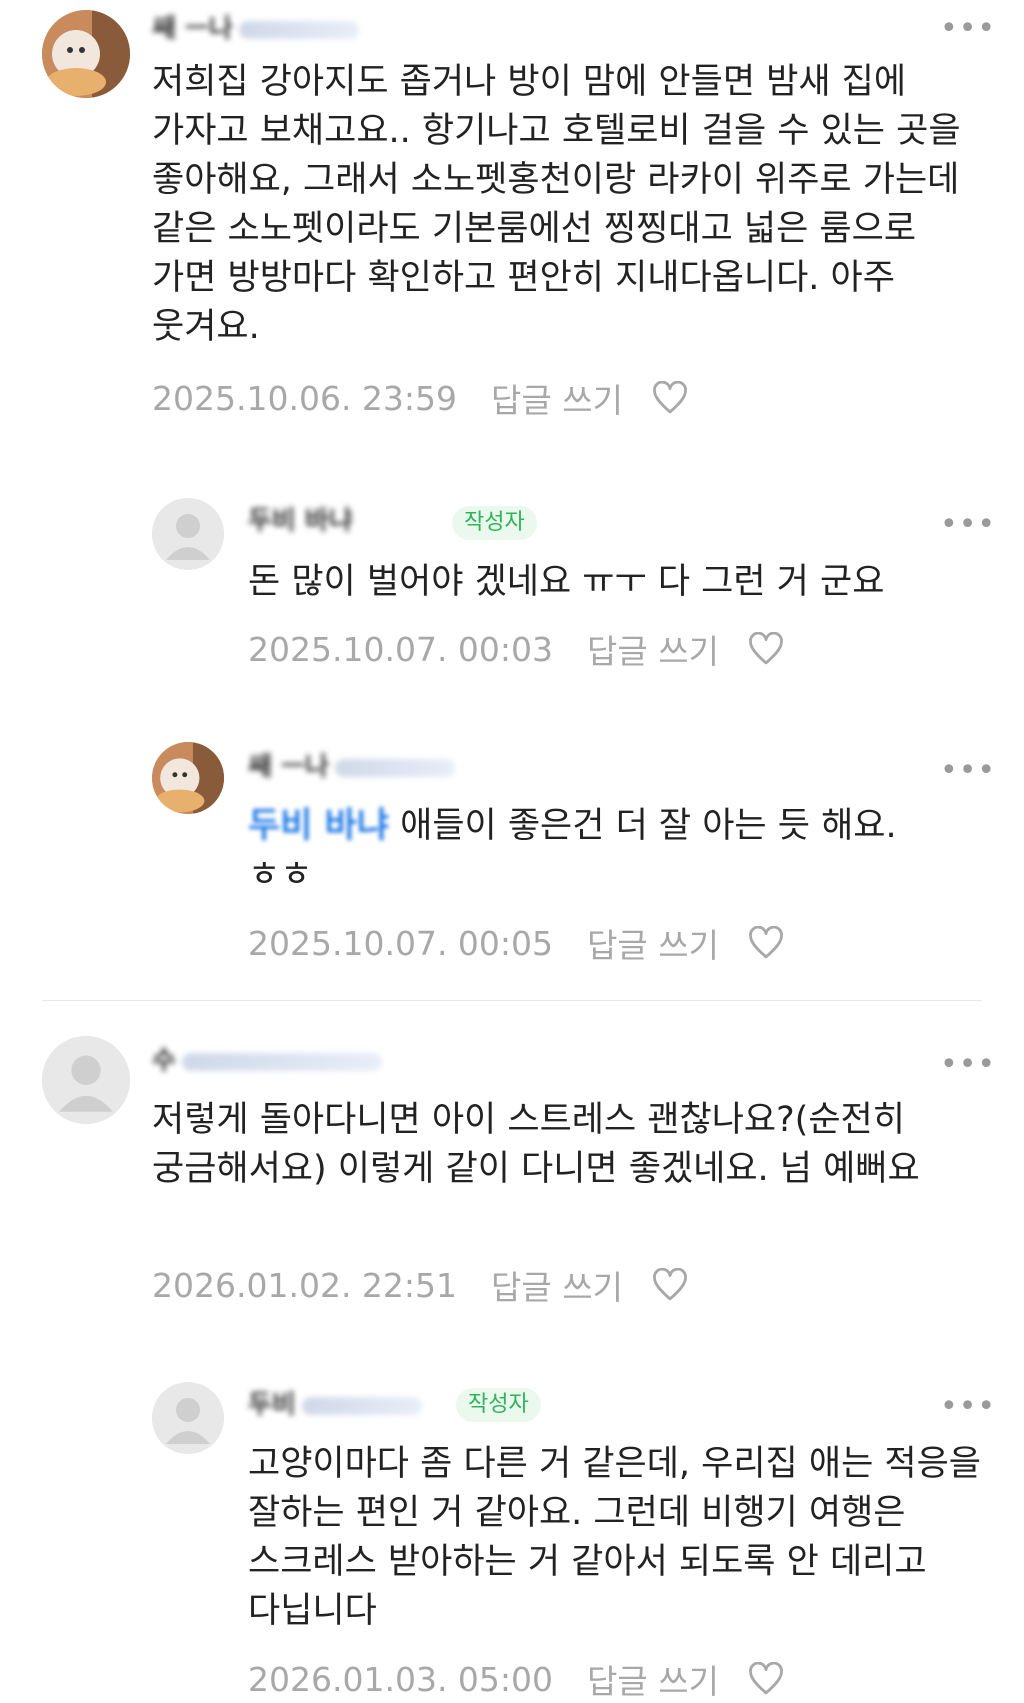  I want to click on comment-meta: 2025.10.06. 23:59 답글 쓰기, so click(420, 398).